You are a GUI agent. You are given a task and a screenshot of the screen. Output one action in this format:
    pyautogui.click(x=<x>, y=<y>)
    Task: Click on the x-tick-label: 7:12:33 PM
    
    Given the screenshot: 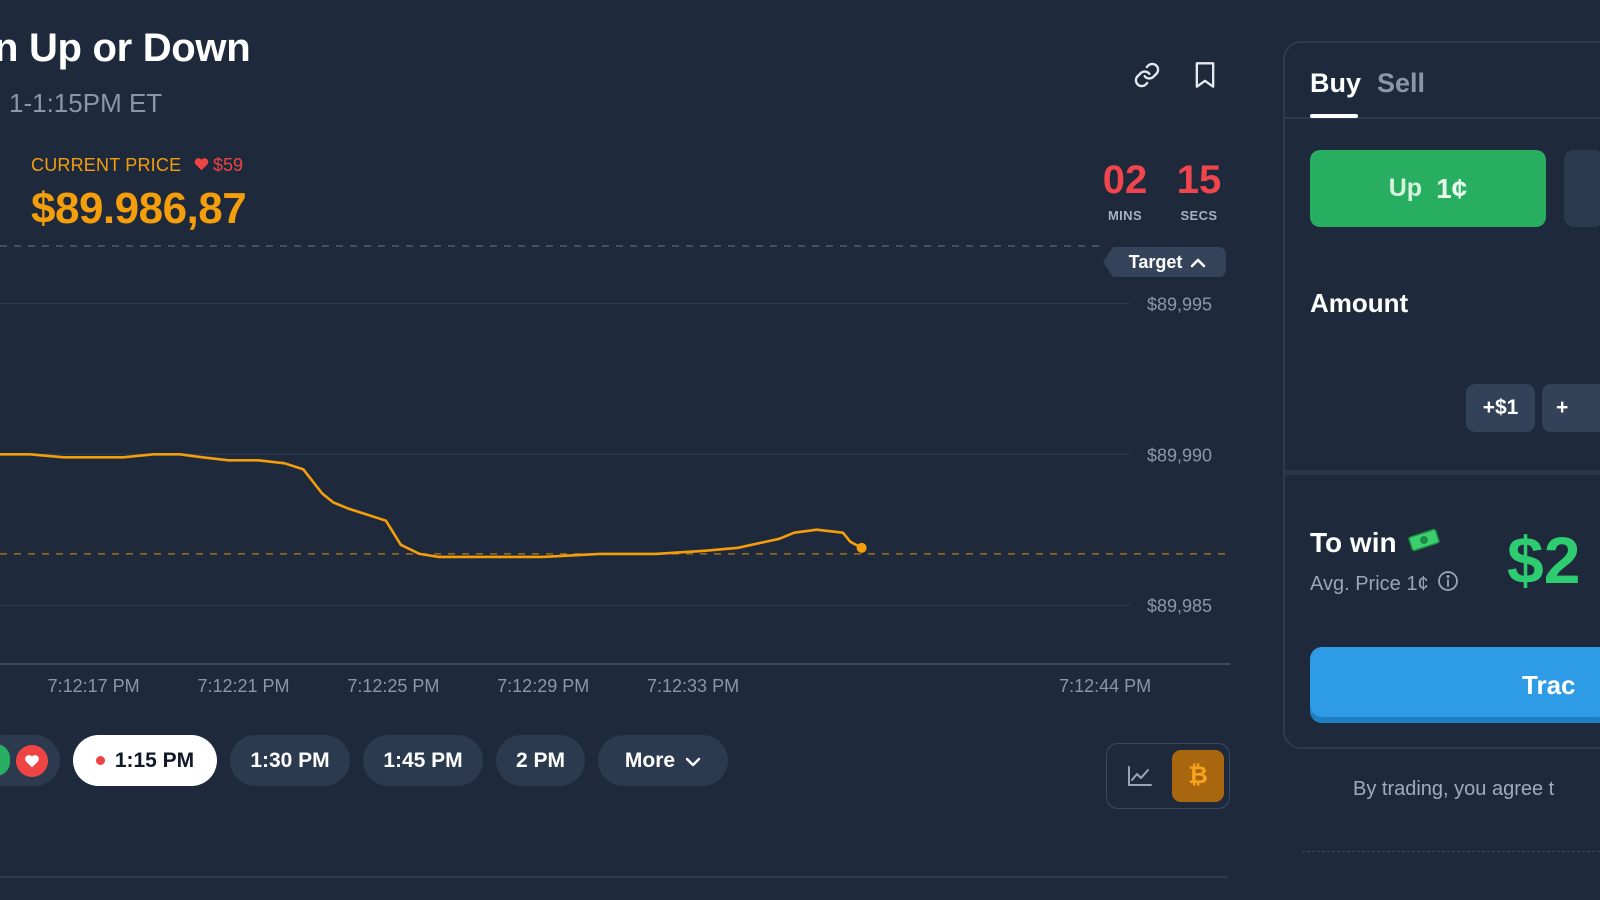 What is the action you would take?
    pyautogui.click(x=693, y=686)
    